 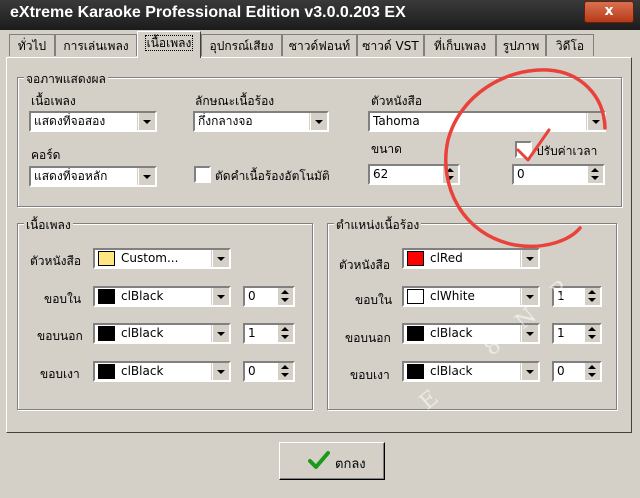 I want to click on tab-label: เนื้อเพลง, so click(x=169, y=43).